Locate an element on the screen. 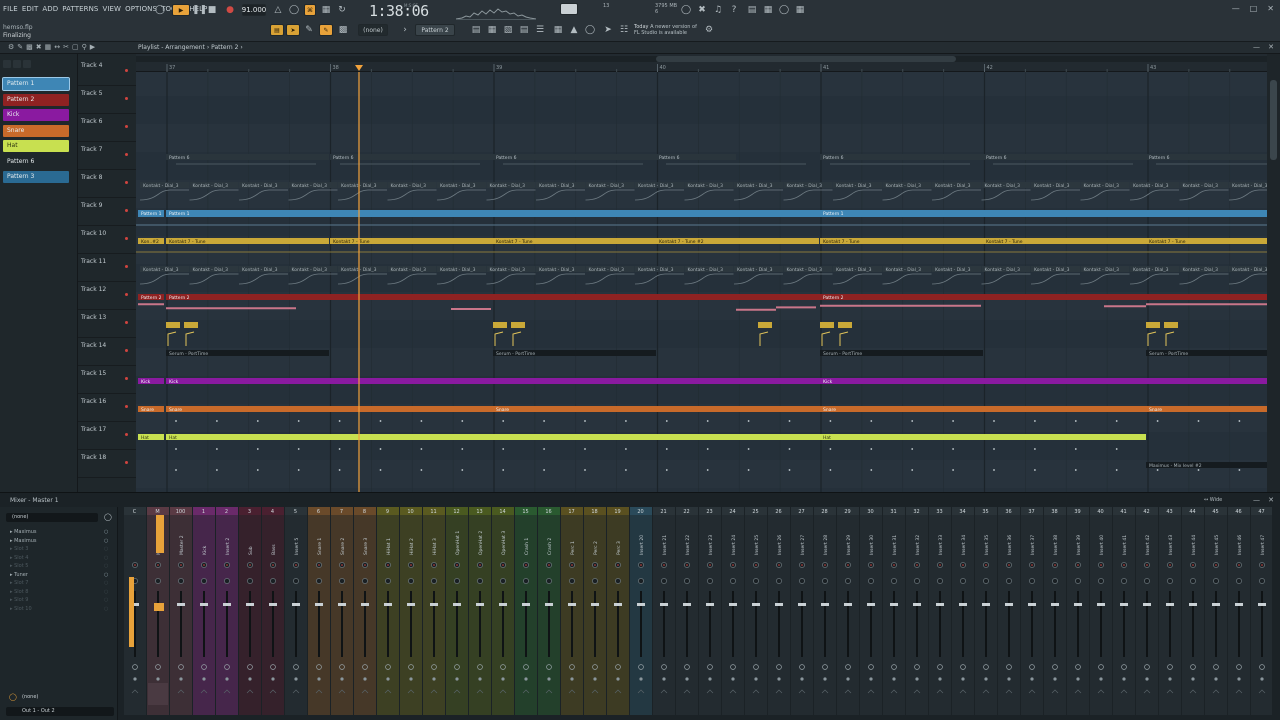 Image resolution: width=1280 pixels, height=720 pixels. channel-rack-icon: ▦ is located at coordinates (492, 30).